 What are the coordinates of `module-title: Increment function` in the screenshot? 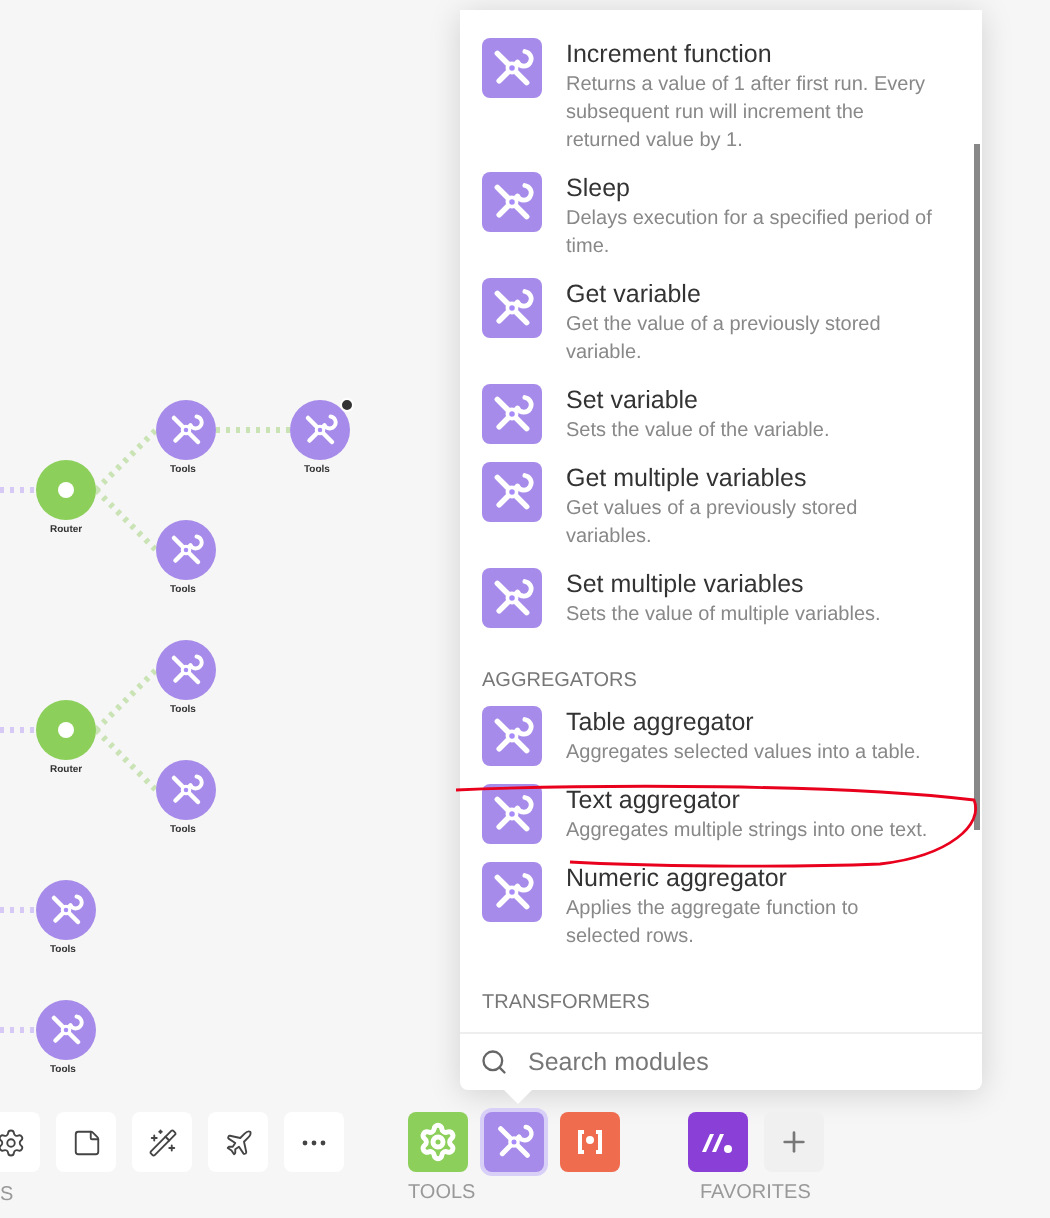 It's located at (670, 55).